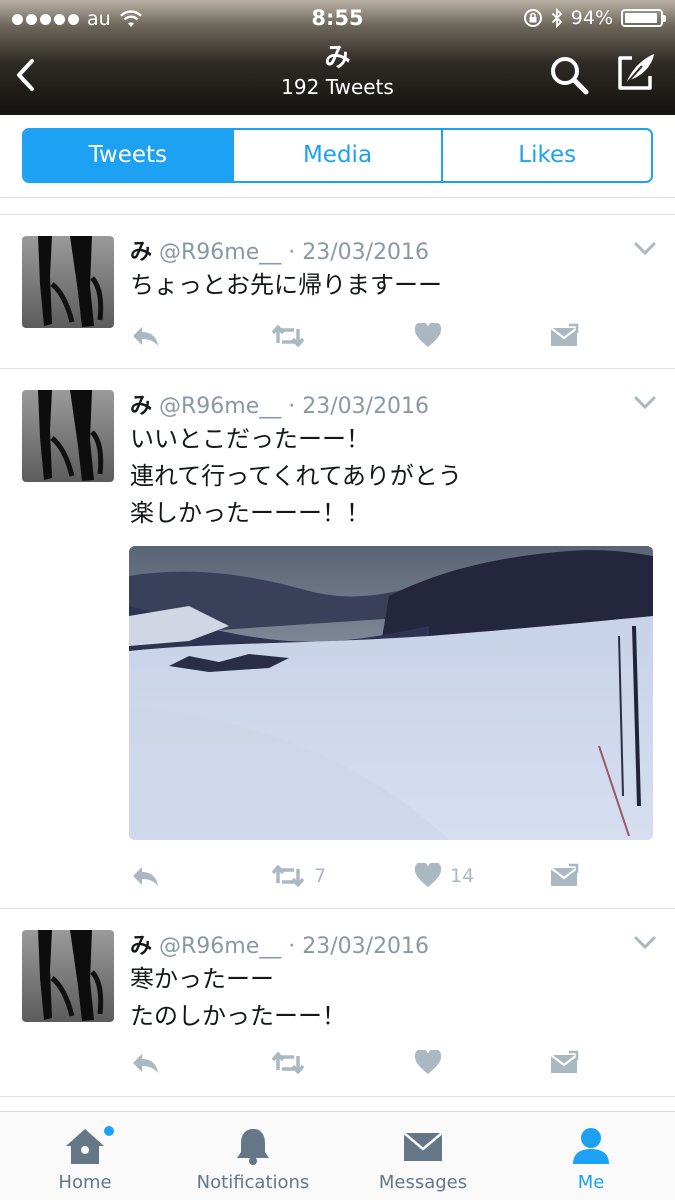 The height and width of the screenshot is (1200, 675). I want to click on envelope-icon, so click(423, 1146).